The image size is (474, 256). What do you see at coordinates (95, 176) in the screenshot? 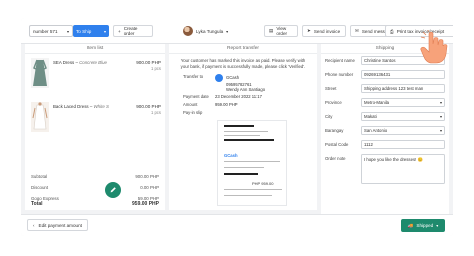
I see `subtotal-row: Subtotal 900.00 PHP` at bounding box center [95, 176].